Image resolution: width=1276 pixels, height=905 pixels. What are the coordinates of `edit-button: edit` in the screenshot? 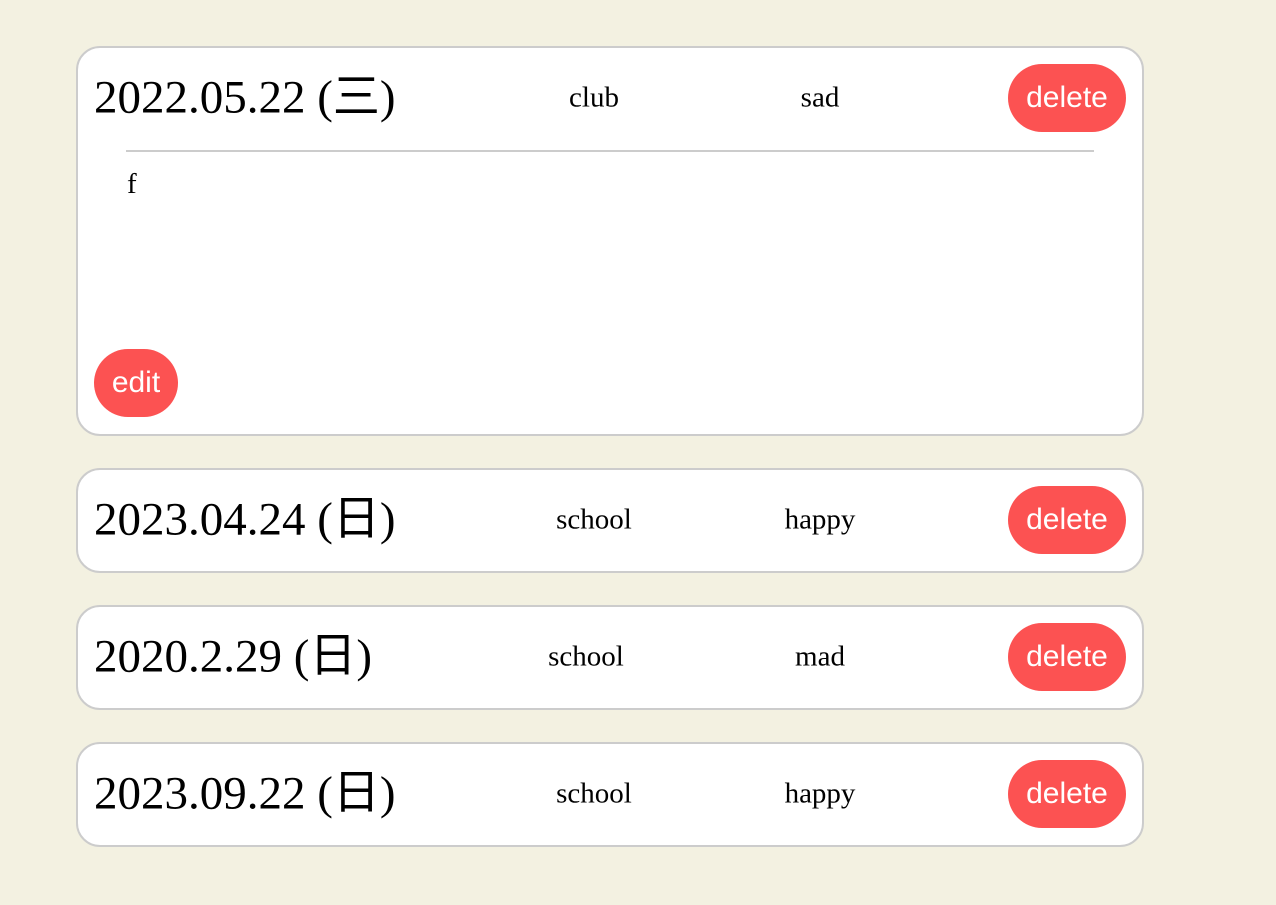 It's located at (136, 383).